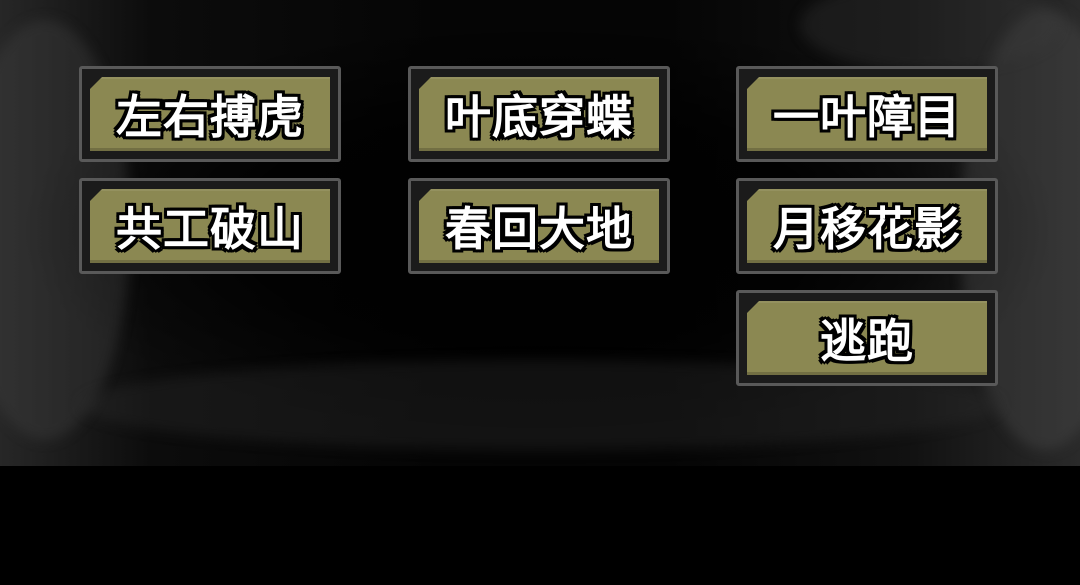  What do you see at coordinates (210, 117) in the screenshot?
I see `skill-label: 左右搏虎` at bounding box center [210, 117].